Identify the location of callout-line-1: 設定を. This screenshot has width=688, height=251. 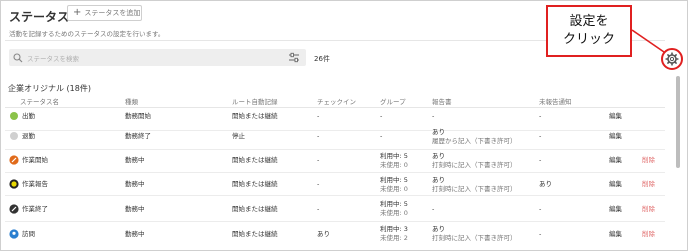
(589, 21).